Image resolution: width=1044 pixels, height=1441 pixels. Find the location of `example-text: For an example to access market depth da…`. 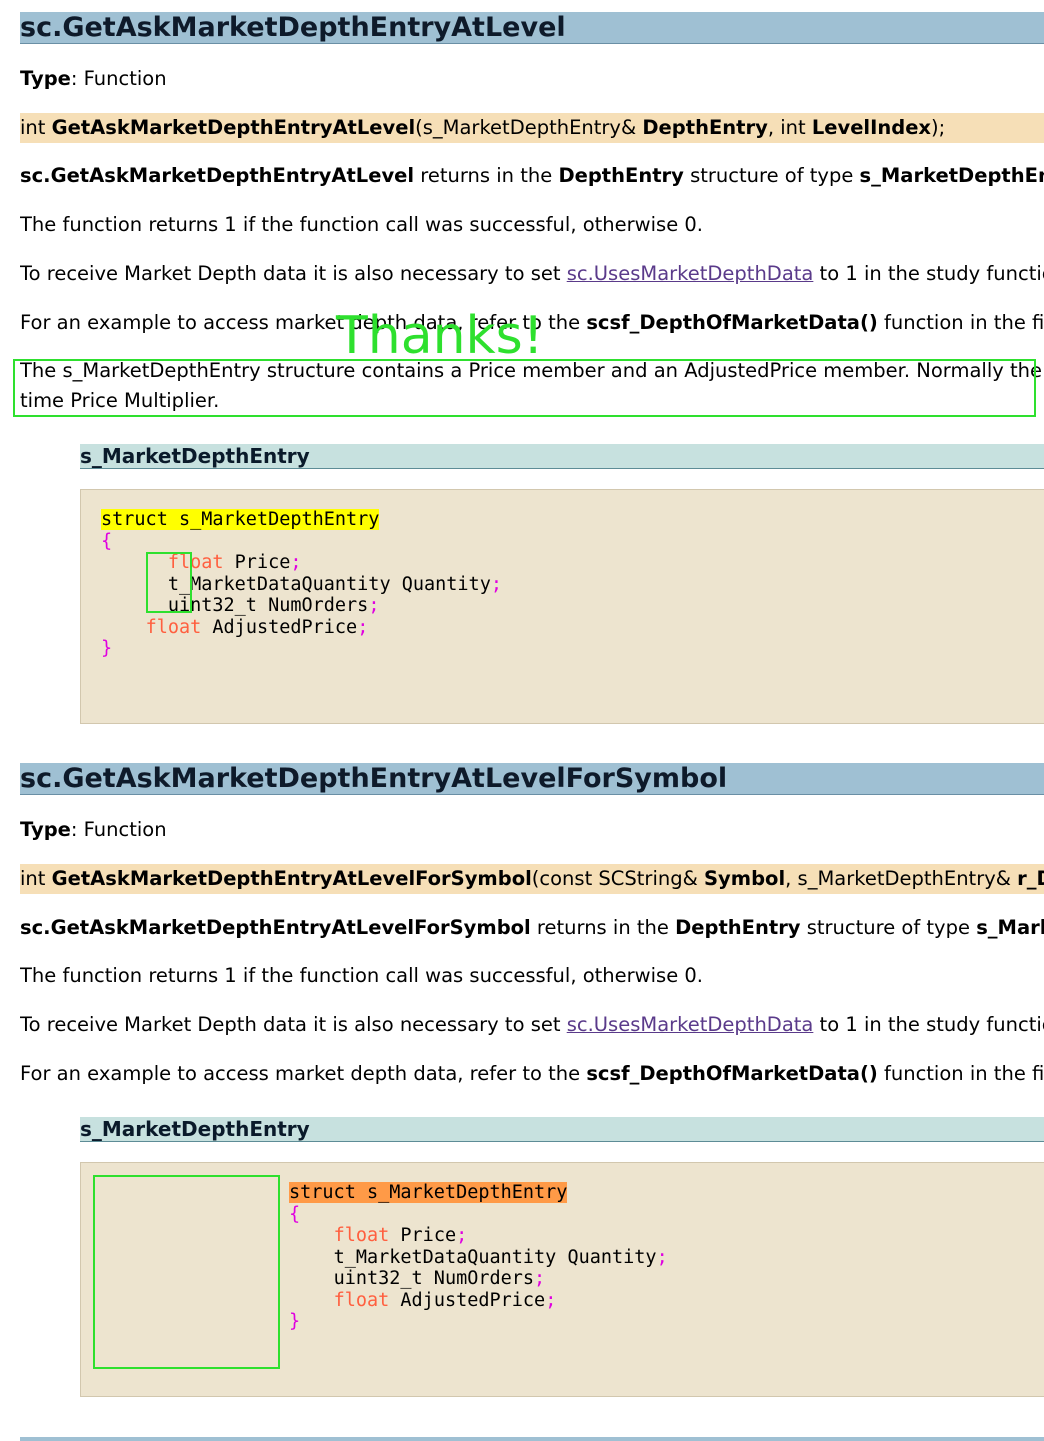

example-text: For an example to access market depth da… is located at coordinates (303, 1073).